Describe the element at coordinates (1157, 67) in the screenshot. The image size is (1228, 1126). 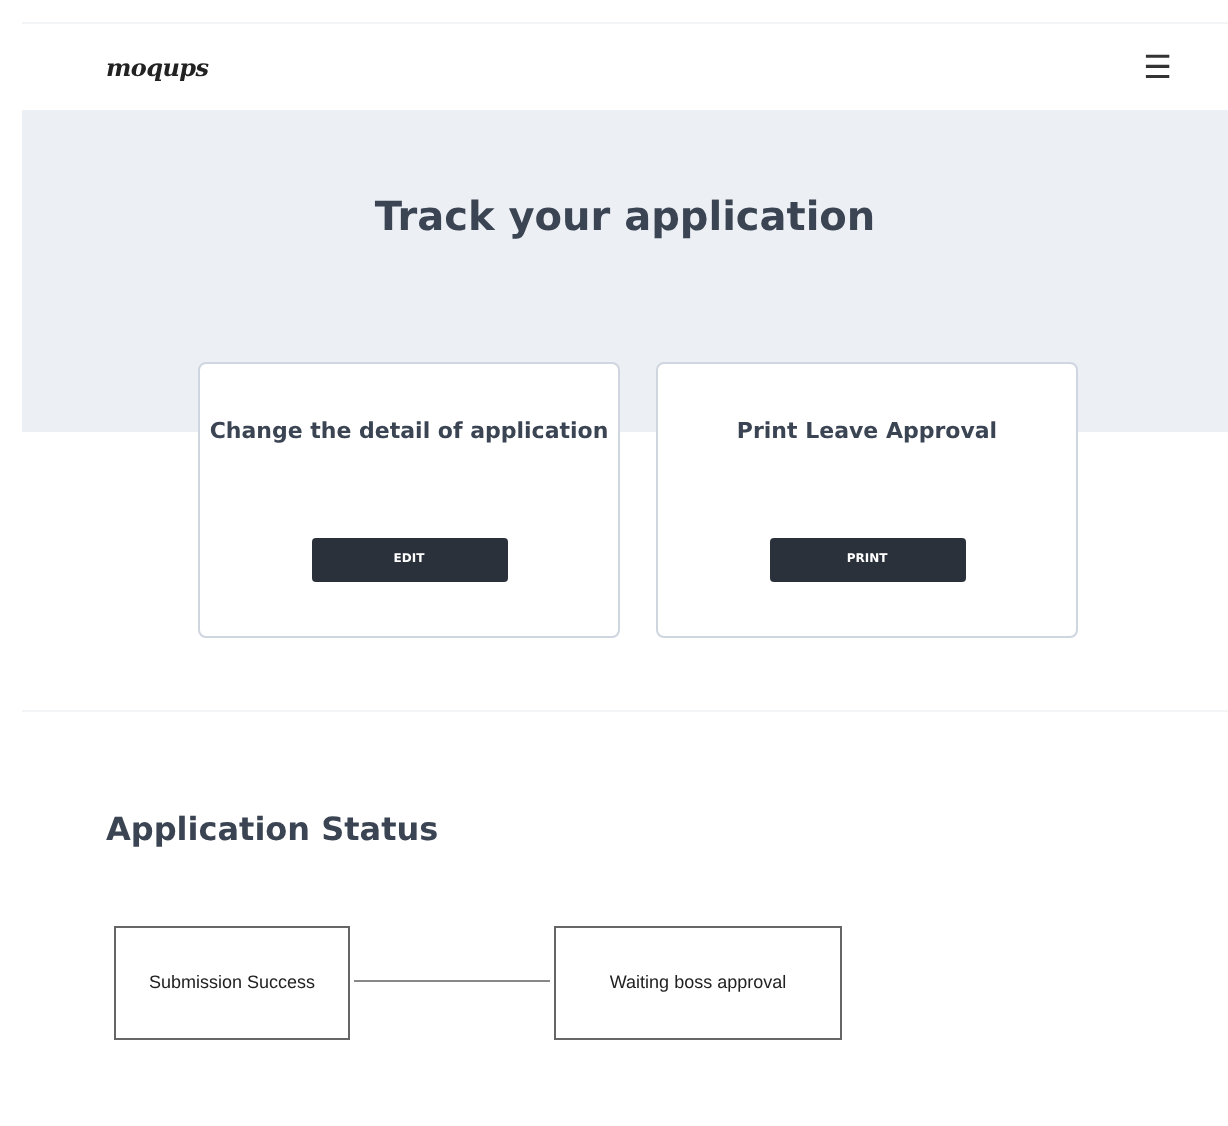
I see `menu-icon: ☰` at that location.